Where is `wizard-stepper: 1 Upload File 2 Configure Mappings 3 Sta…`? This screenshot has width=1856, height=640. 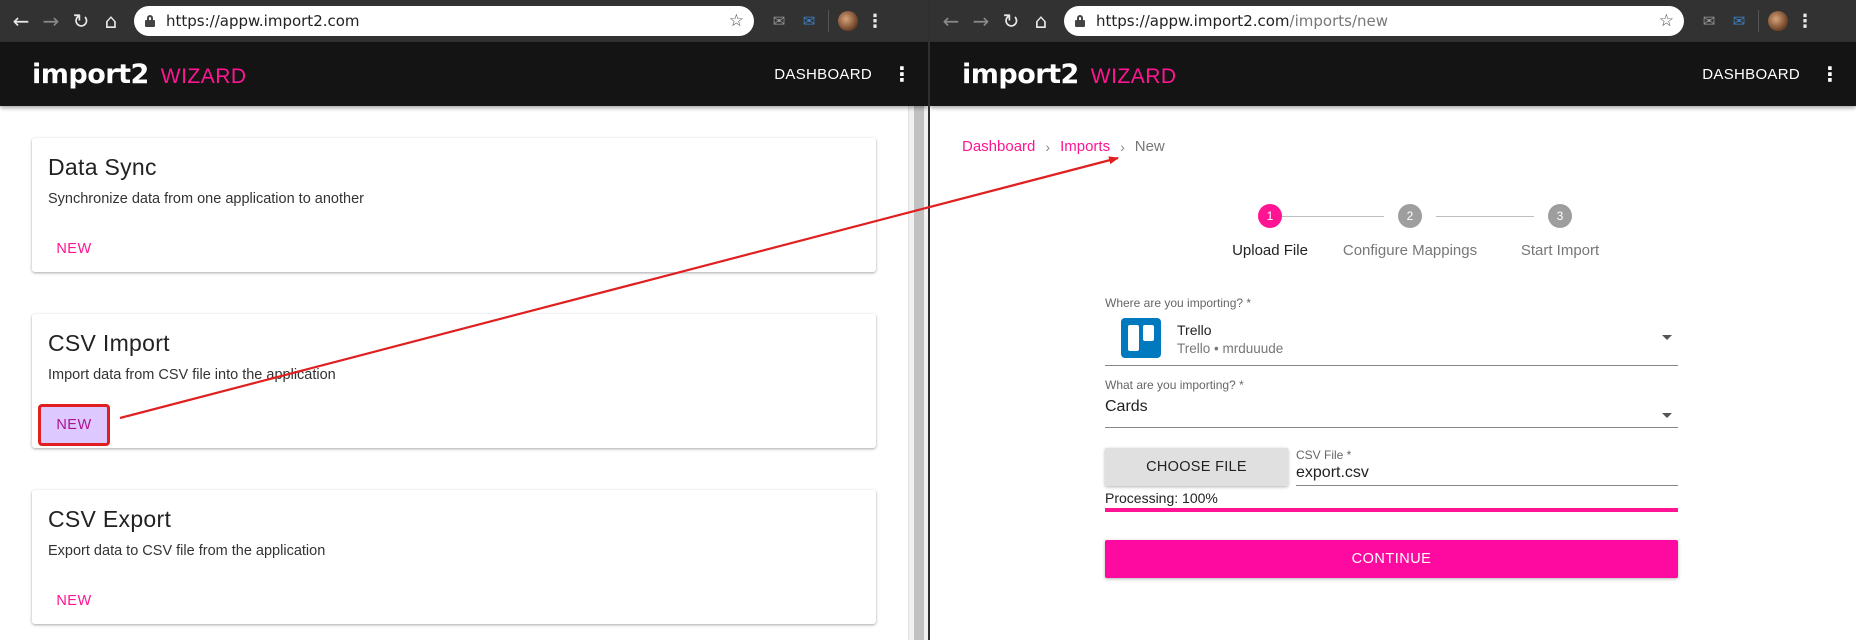
wizard-stepper: 1 Upload File 2 Configure Mappings 3 Sta… is located at coordinates (1410, 234).